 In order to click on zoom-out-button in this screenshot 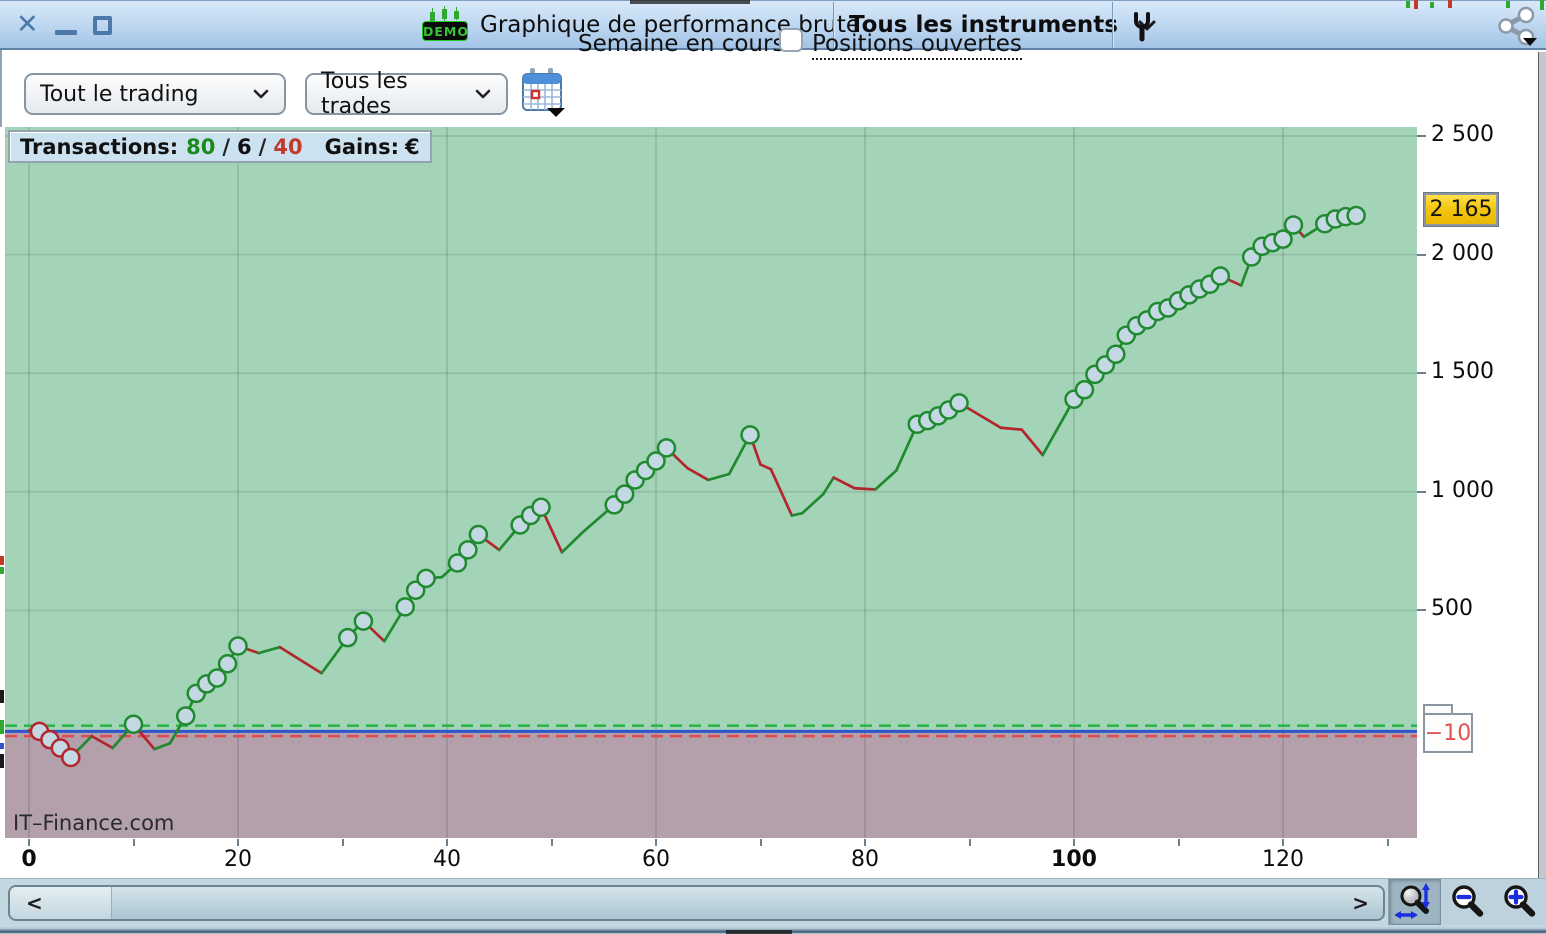, I will do `click(1467, 902)`.